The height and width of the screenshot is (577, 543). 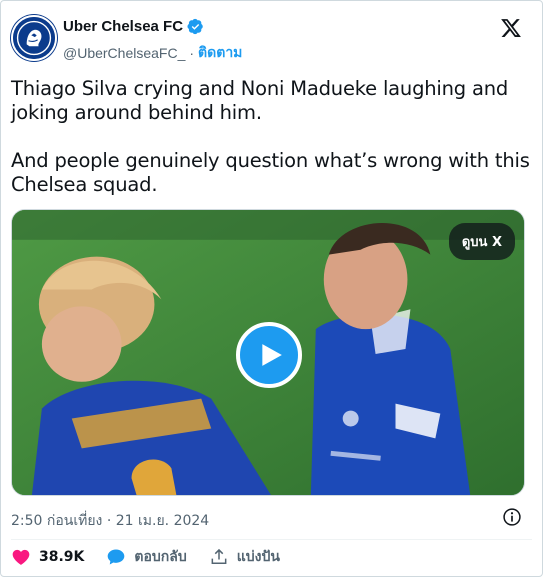 What do you see at coordinates (512, 517) in the screenshot?
I see `info-icon` at bounding box center [512, 517].